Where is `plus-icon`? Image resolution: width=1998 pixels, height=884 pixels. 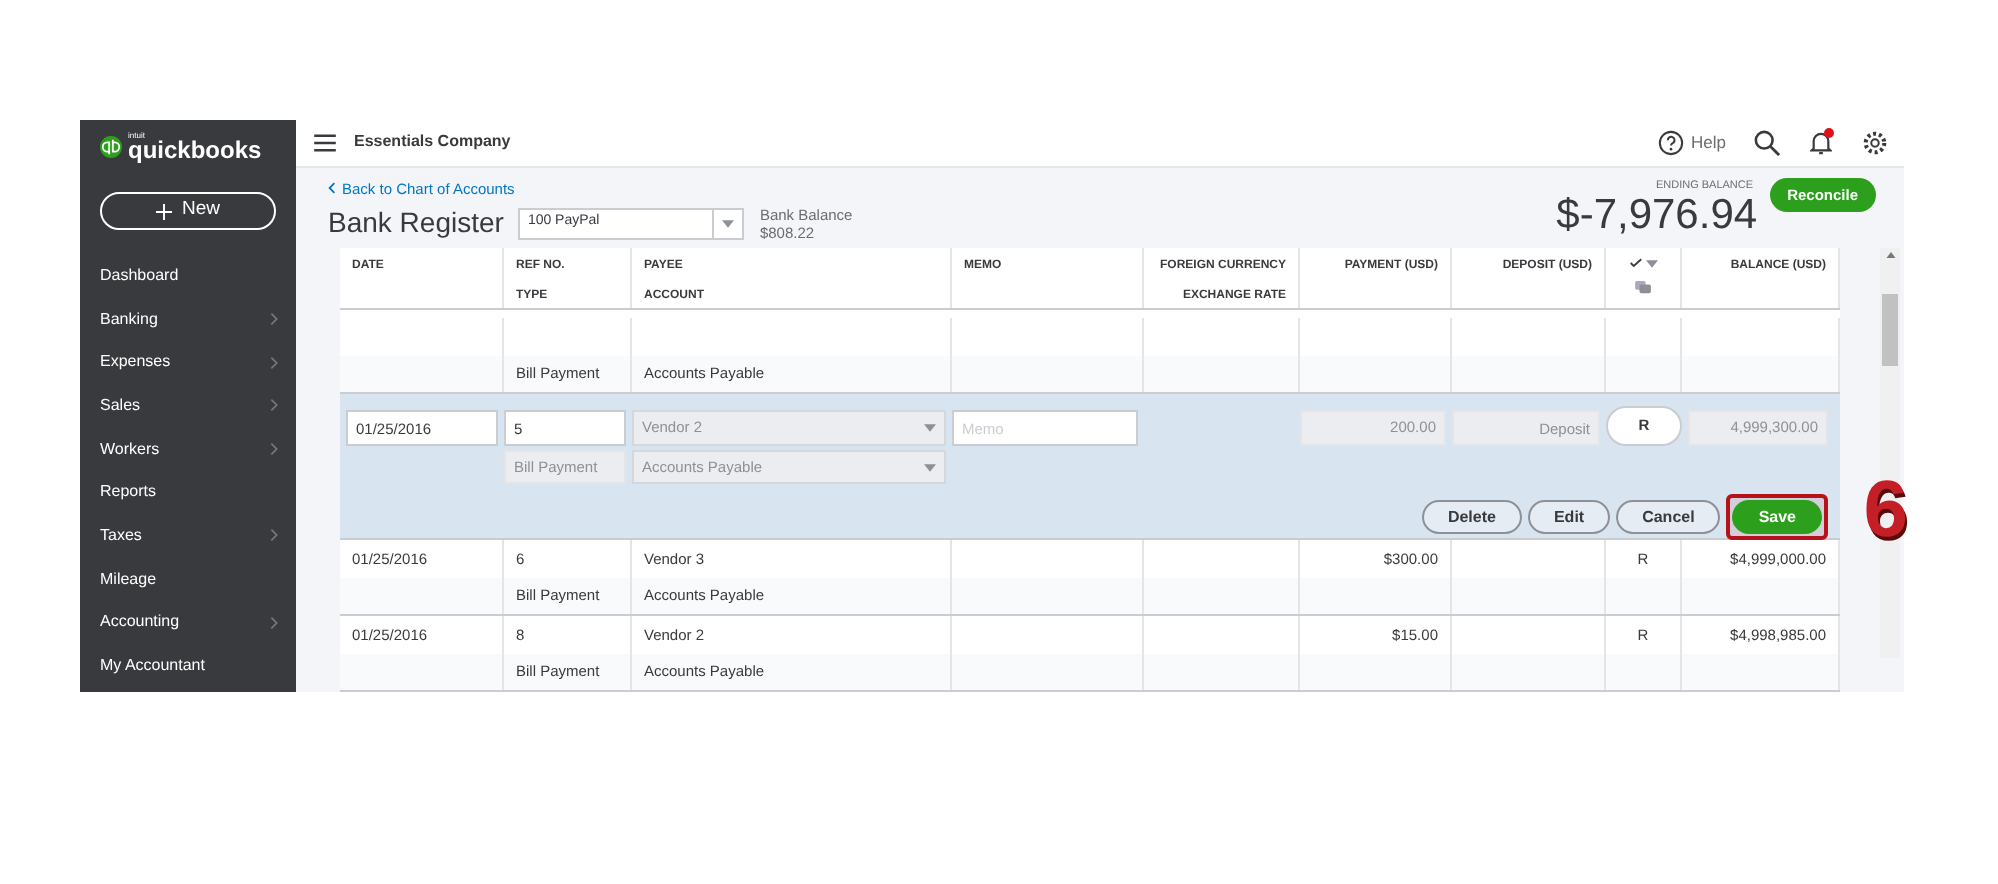
plus-icon is located at coordinates (163, 211).